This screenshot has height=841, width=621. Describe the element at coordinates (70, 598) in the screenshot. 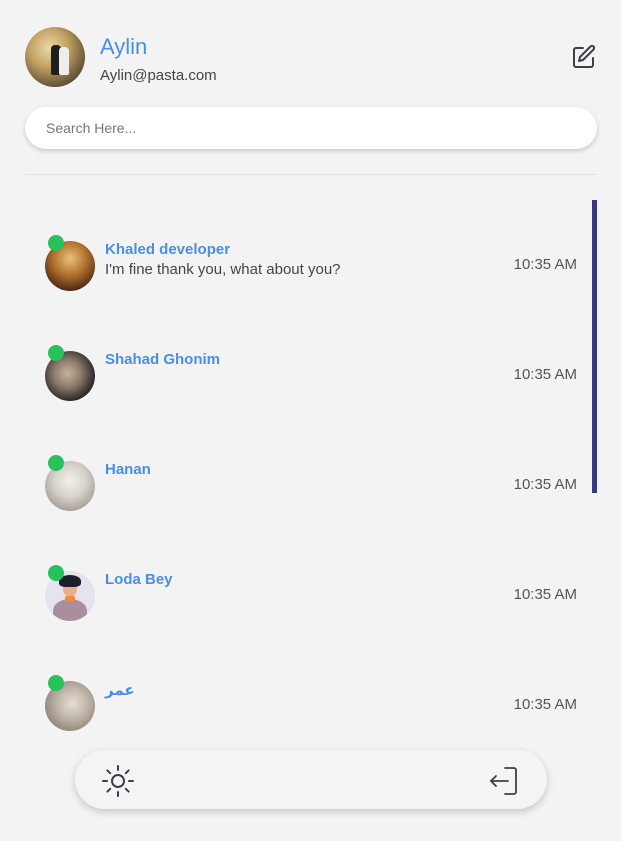

I see `avatar-bowtie` at that location.